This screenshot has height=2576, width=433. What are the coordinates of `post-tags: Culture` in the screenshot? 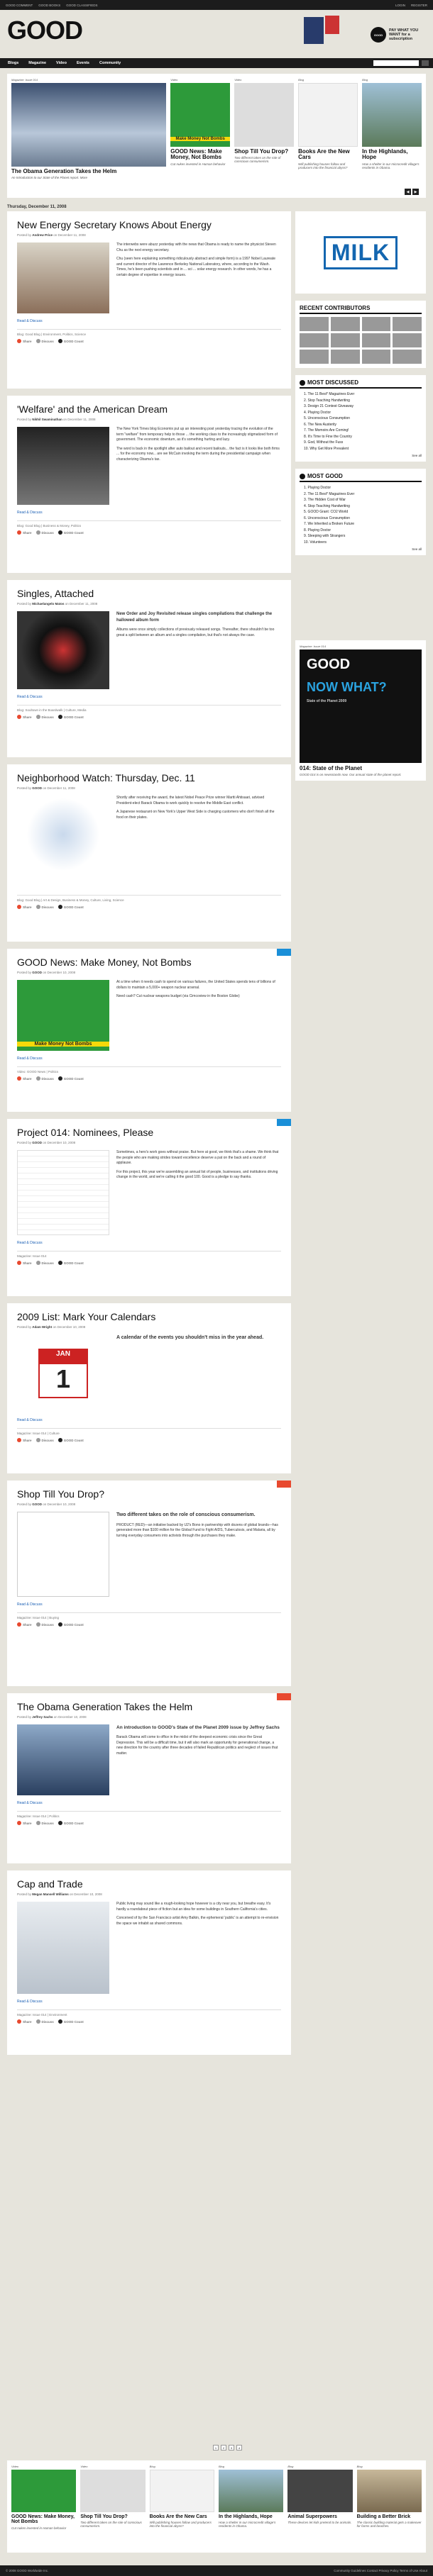 It's located at (55, 1433).